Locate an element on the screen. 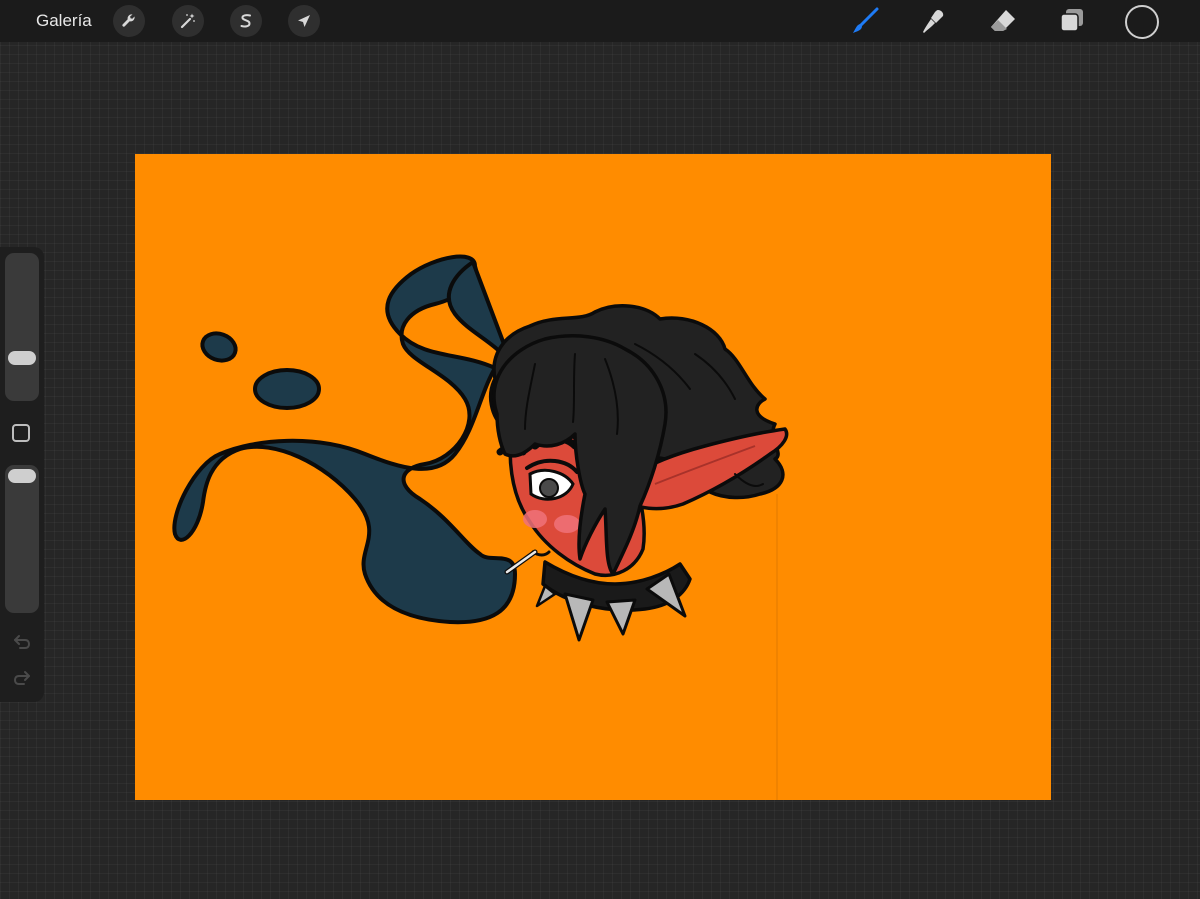 The height and width of the screenshot is (899, 1200). layers-button is located at coordinates (1072, 21).